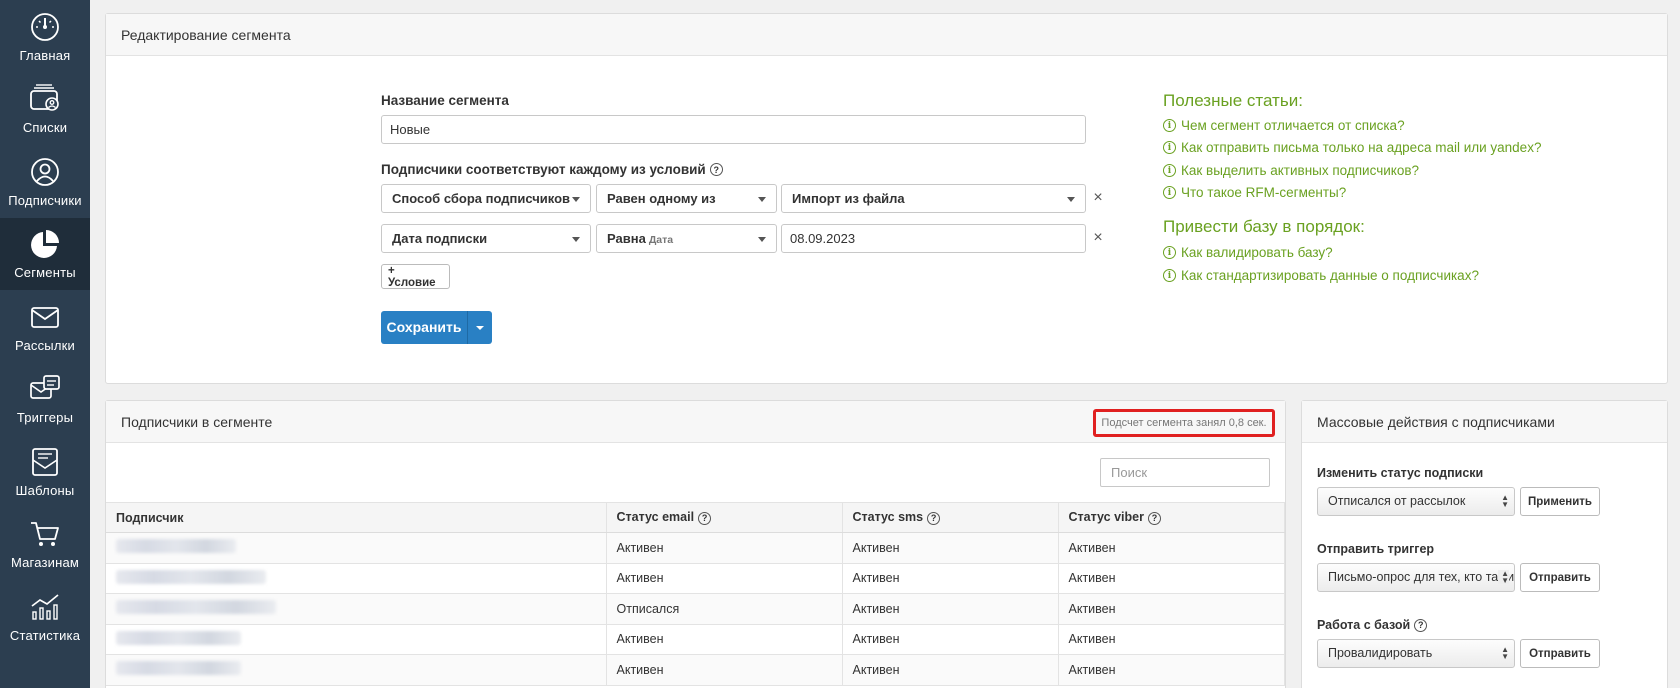 This screenshot has width=1680, height=688. Describe the element at coordinates (45, 418) in the screenshot. I see `nav-label: Триггеры` at that location.